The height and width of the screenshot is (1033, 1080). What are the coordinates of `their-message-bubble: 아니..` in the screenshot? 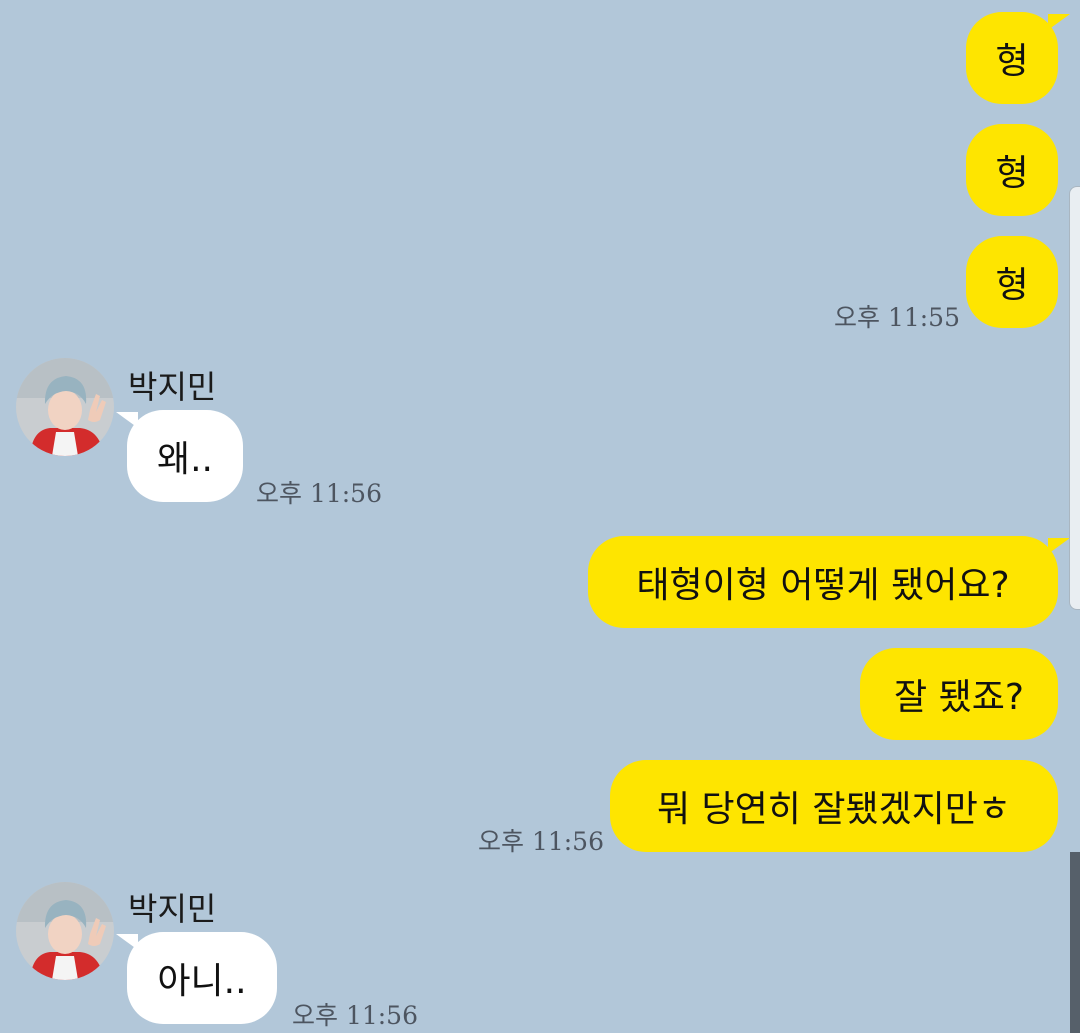 It's located at (202, 978).